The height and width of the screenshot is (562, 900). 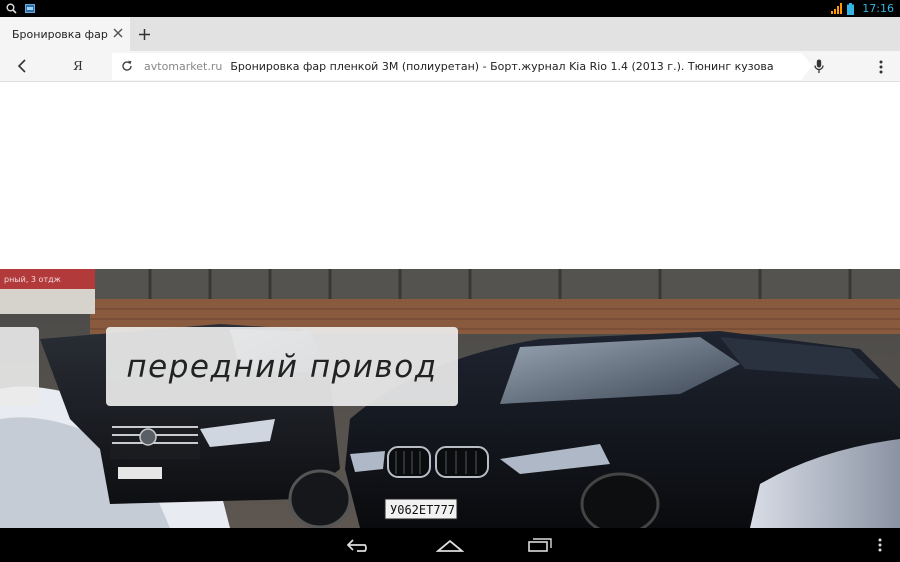 I want to click on plus-icon, so click(x=144, y=34).